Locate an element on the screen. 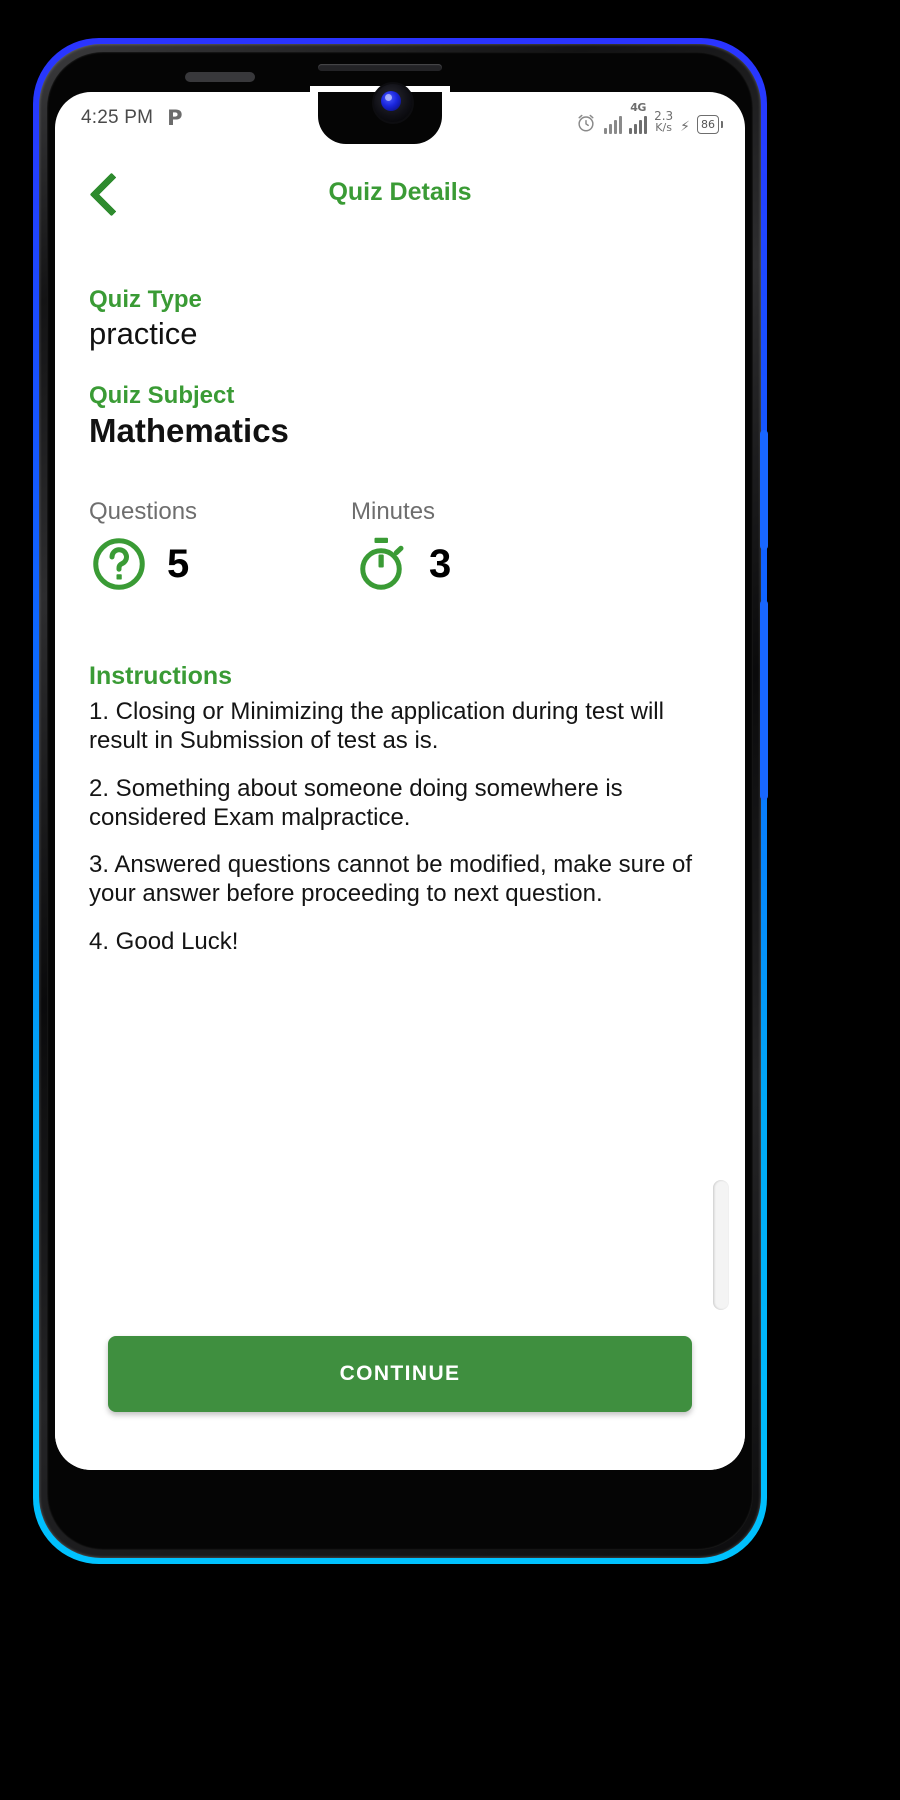 The width and height of the screenshot is (900, 1800). battery-indicator: 86 is located at coordinates (710, 124).